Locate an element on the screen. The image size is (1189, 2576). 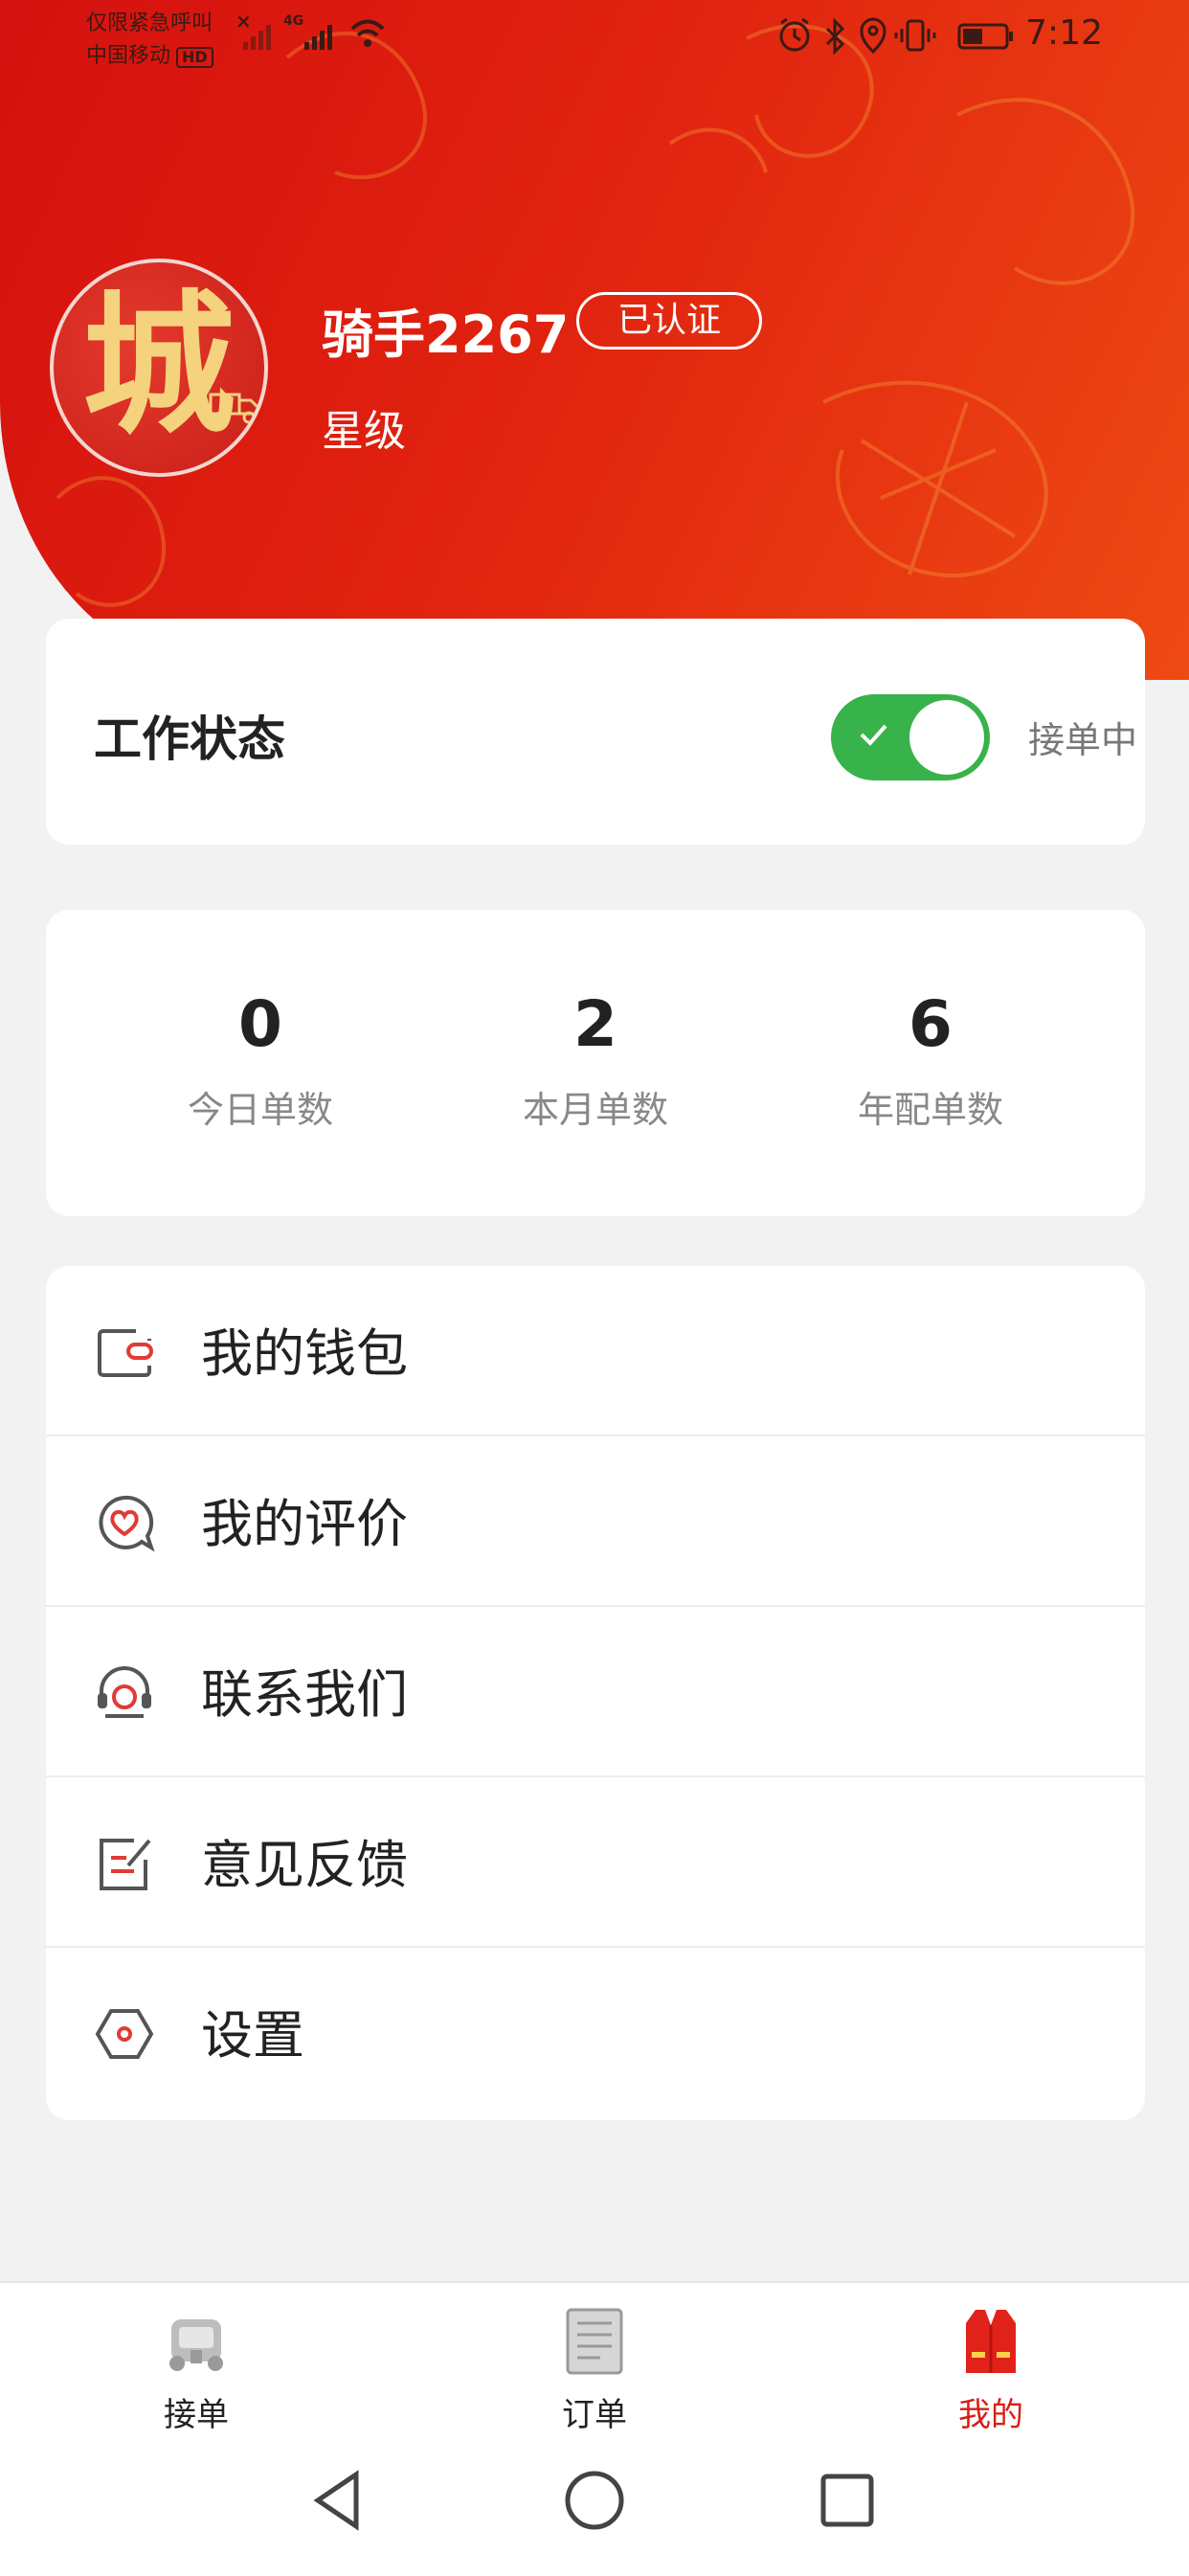
tab-take-order: 接单 is located at coordinates (196, 2368).